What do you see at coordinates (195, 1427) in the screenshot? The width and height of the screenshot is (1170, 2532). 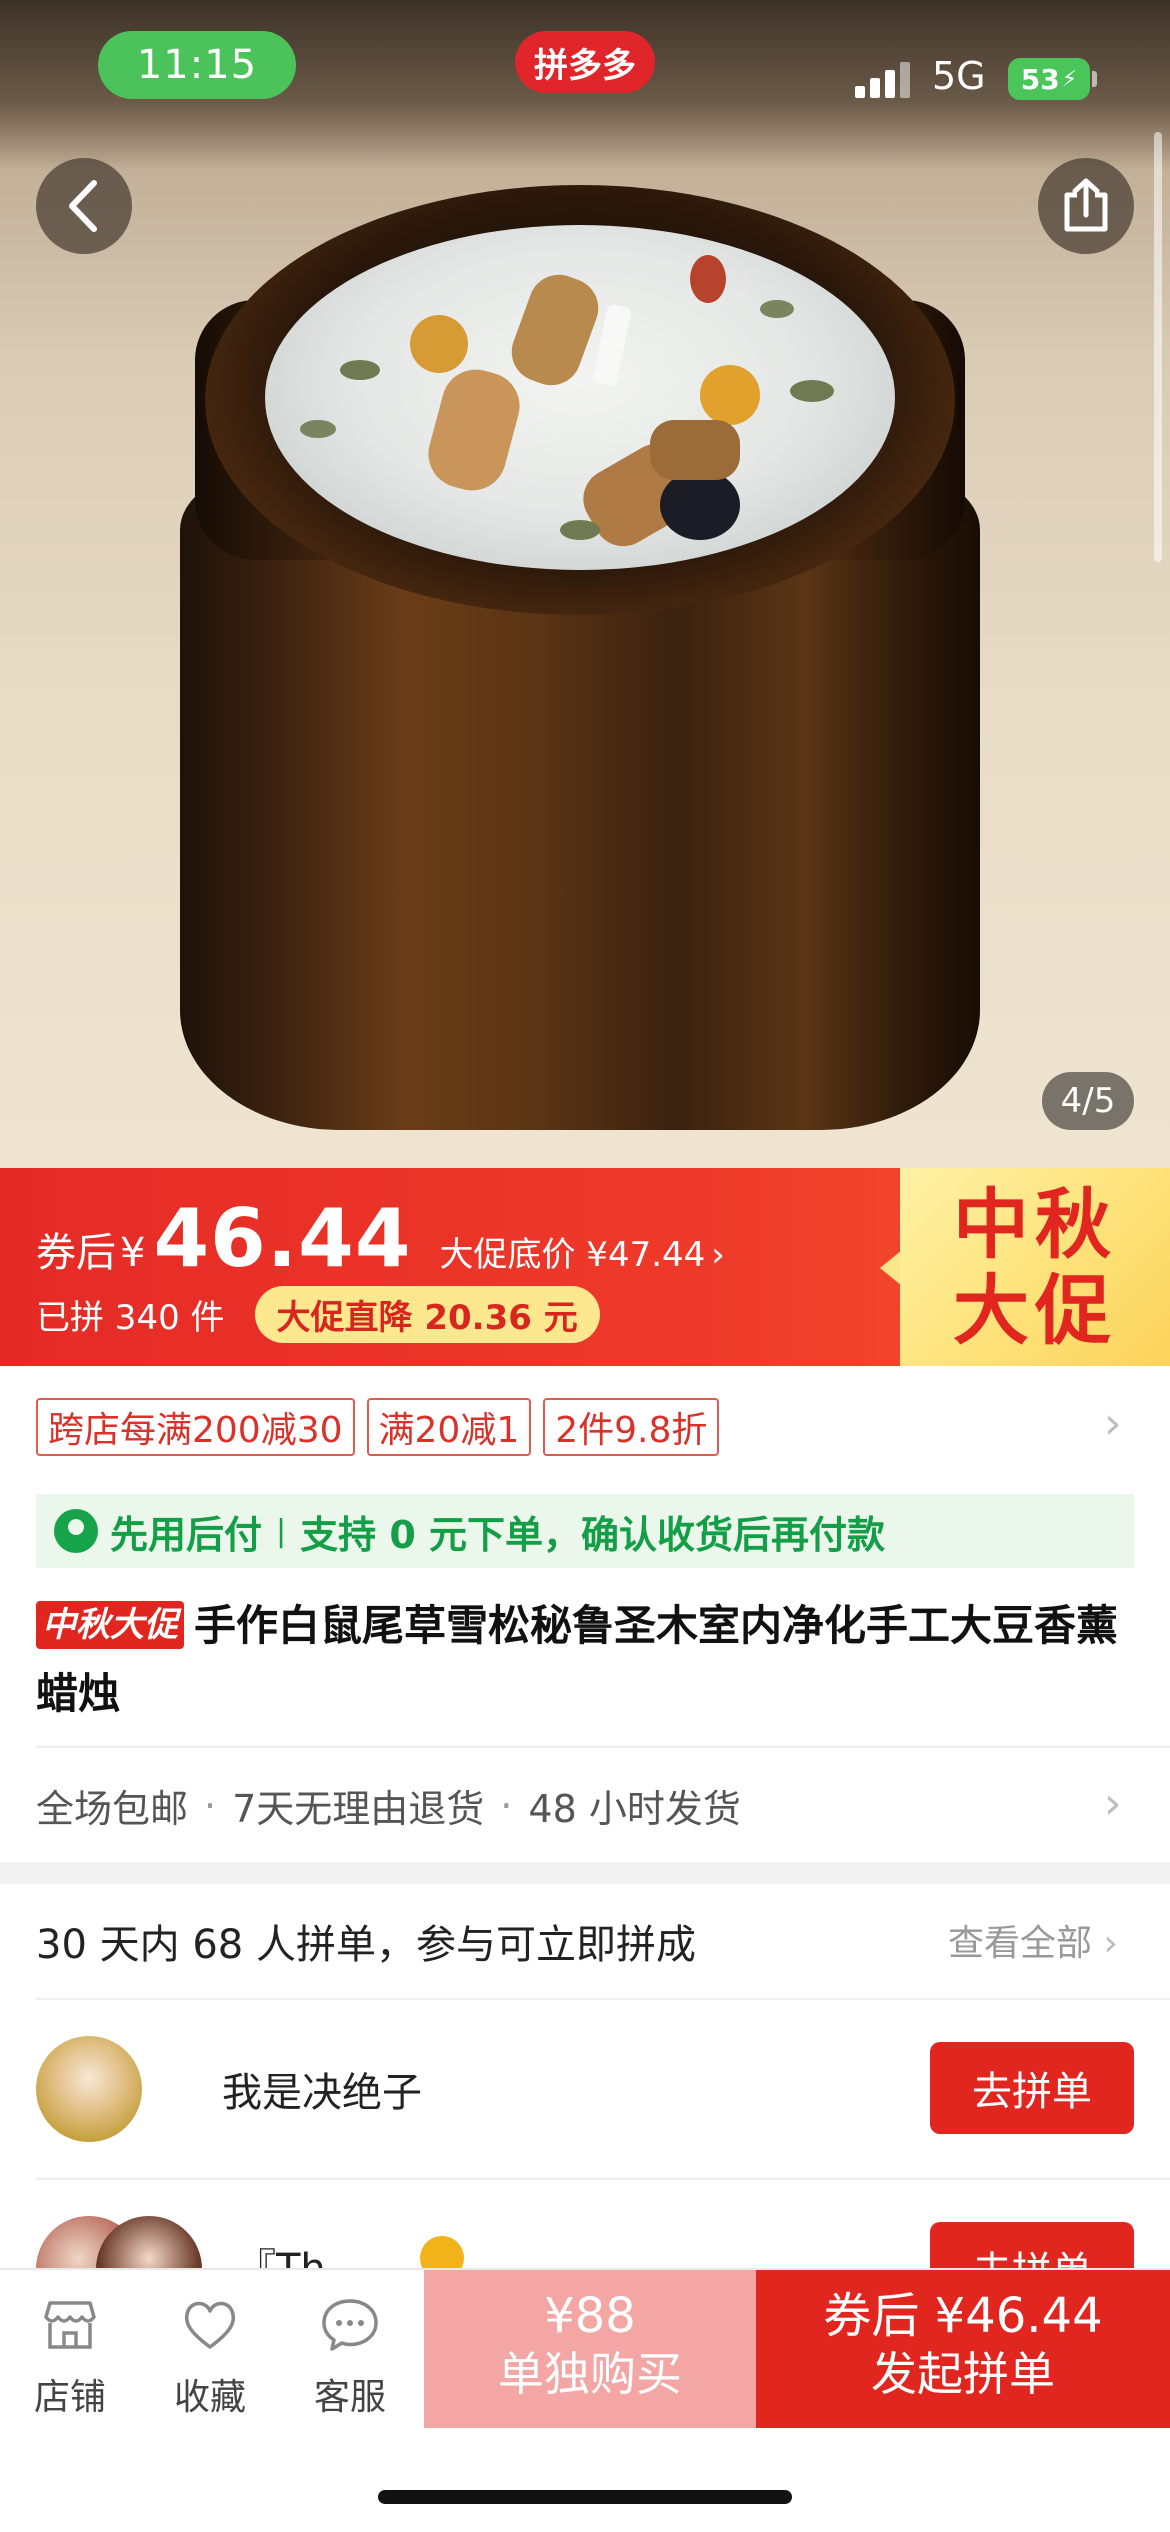 I see `coupon-tag: 跨店每满200减30` at bounding box center [195, 1427].